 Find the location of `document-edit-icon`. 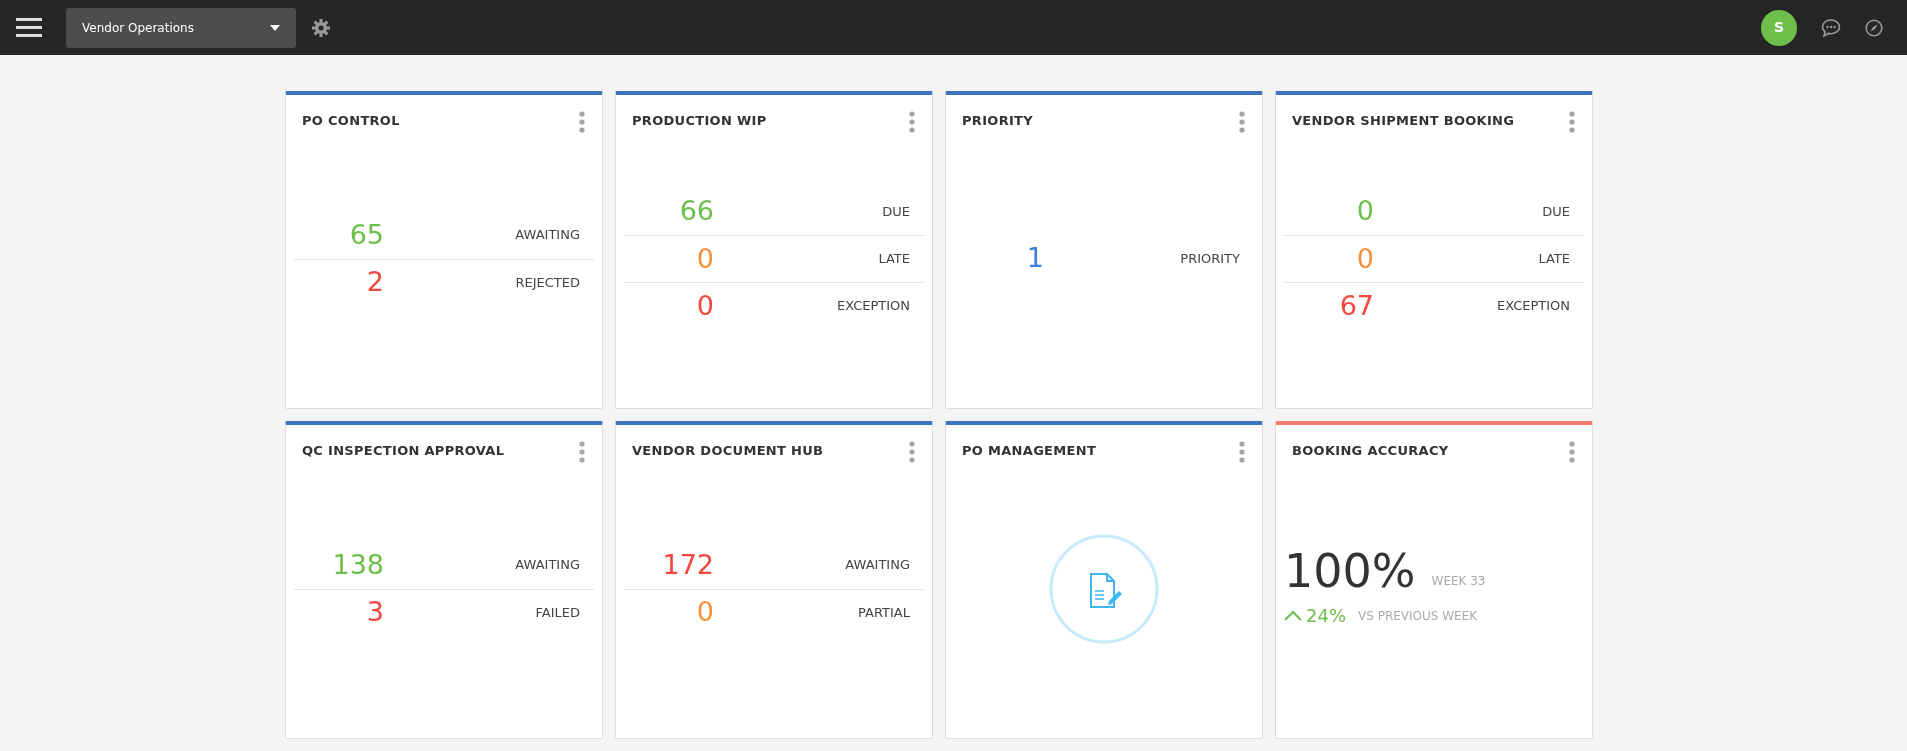

document-edit-icon is located at coordinates (1104, 588).